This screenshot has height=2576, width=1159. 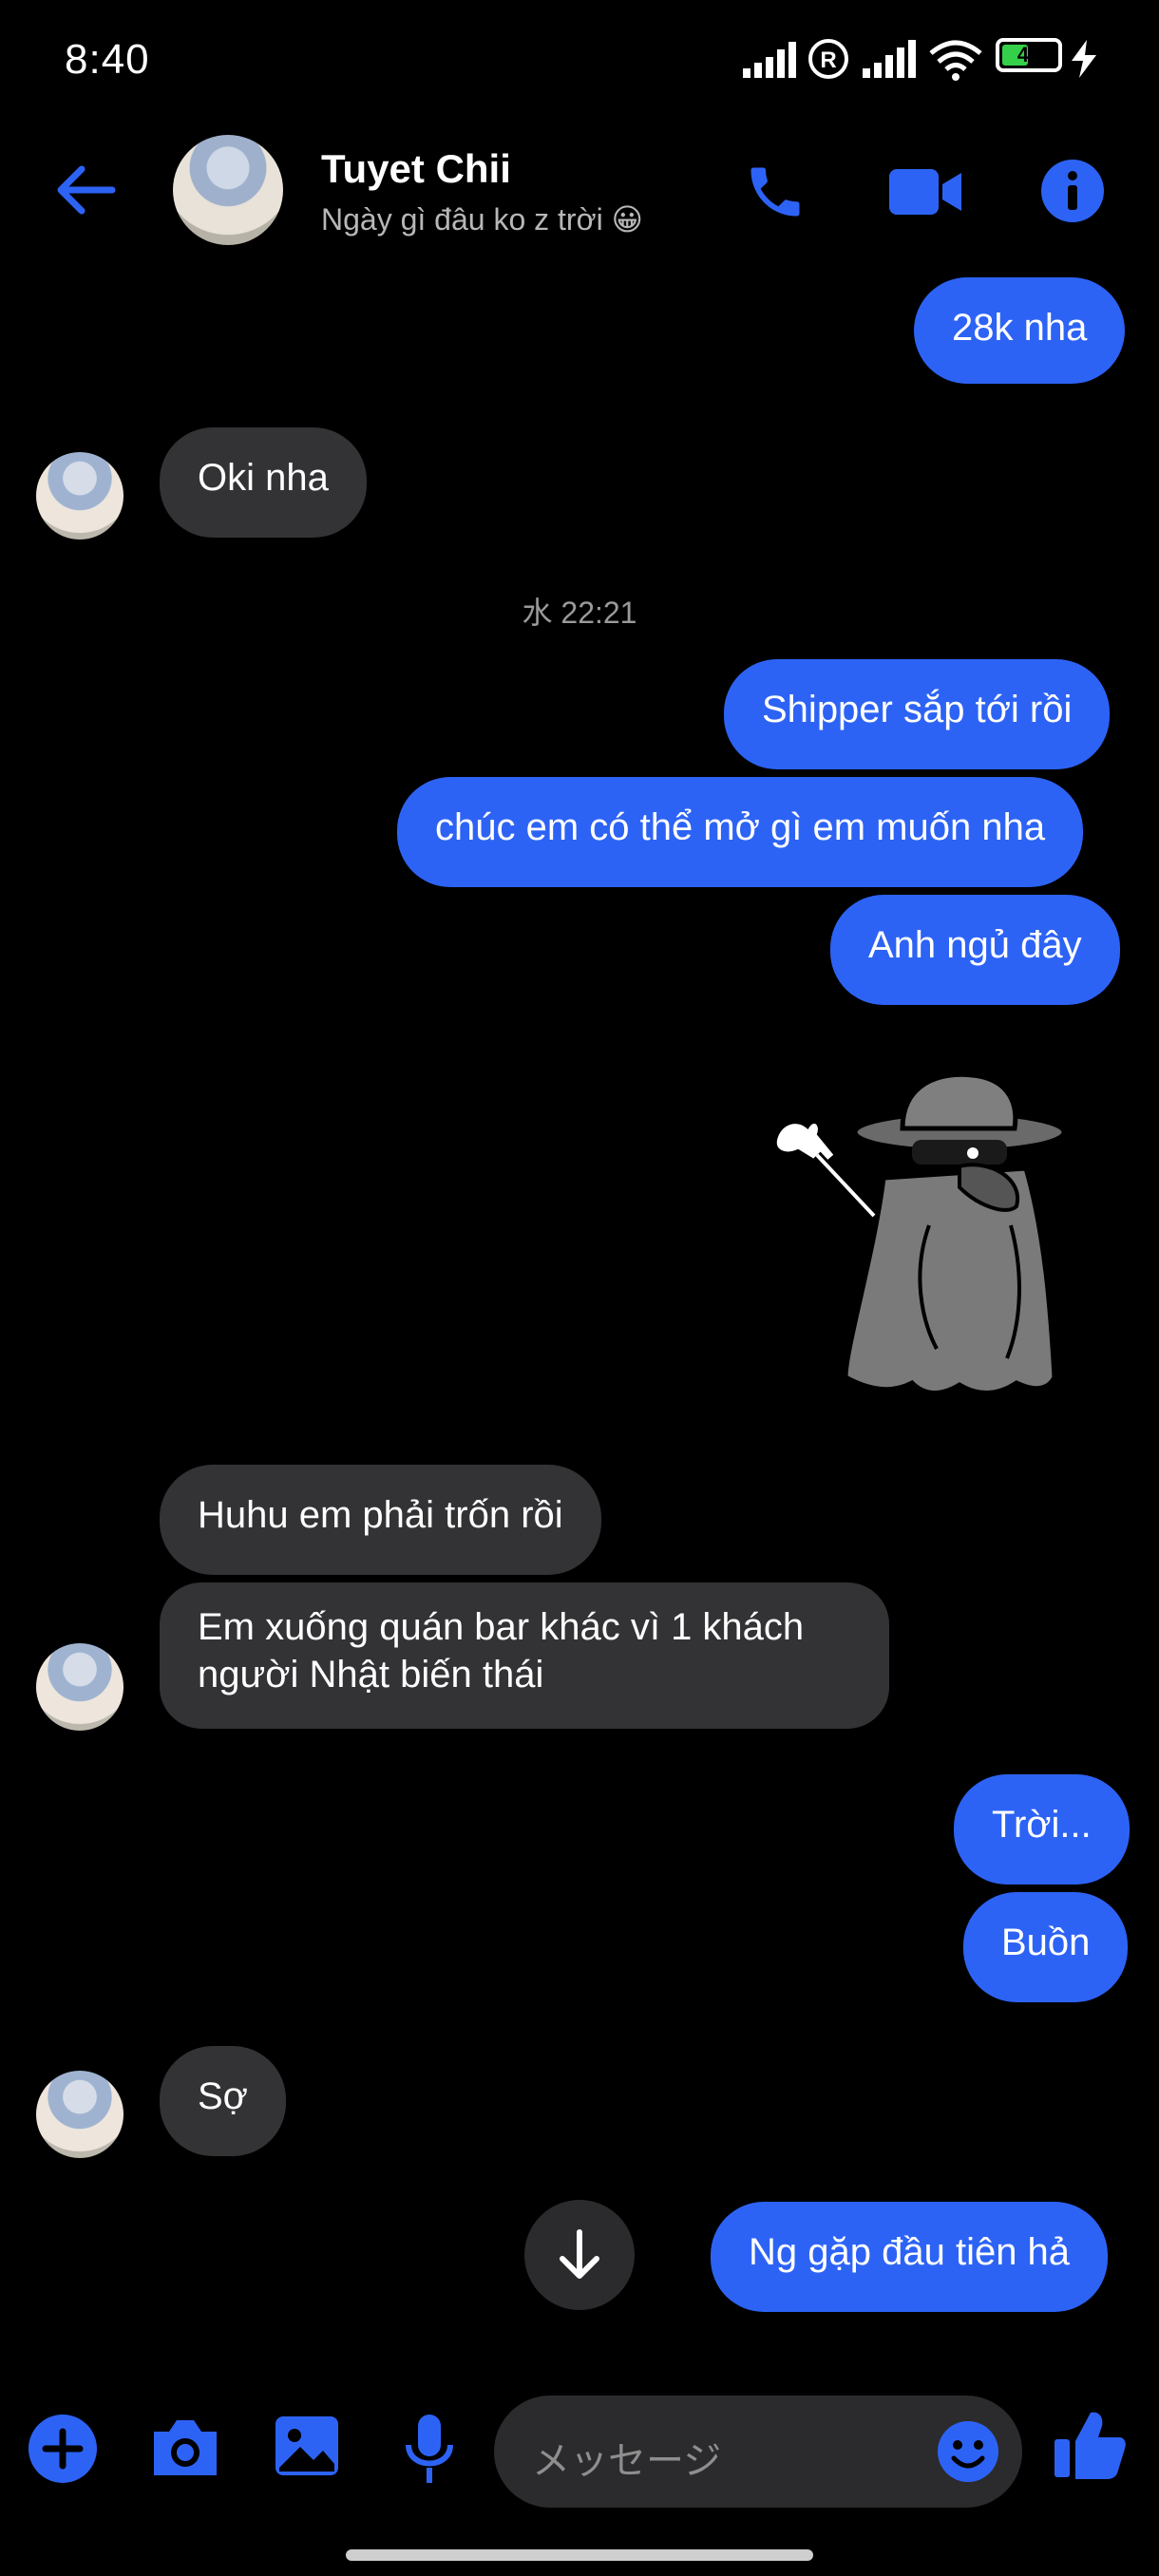 What do you see at coordinates (627, 2461) in the screenshot?
I see `message-input-placeholder: メッセージ` at bounding box center [627, 2461].